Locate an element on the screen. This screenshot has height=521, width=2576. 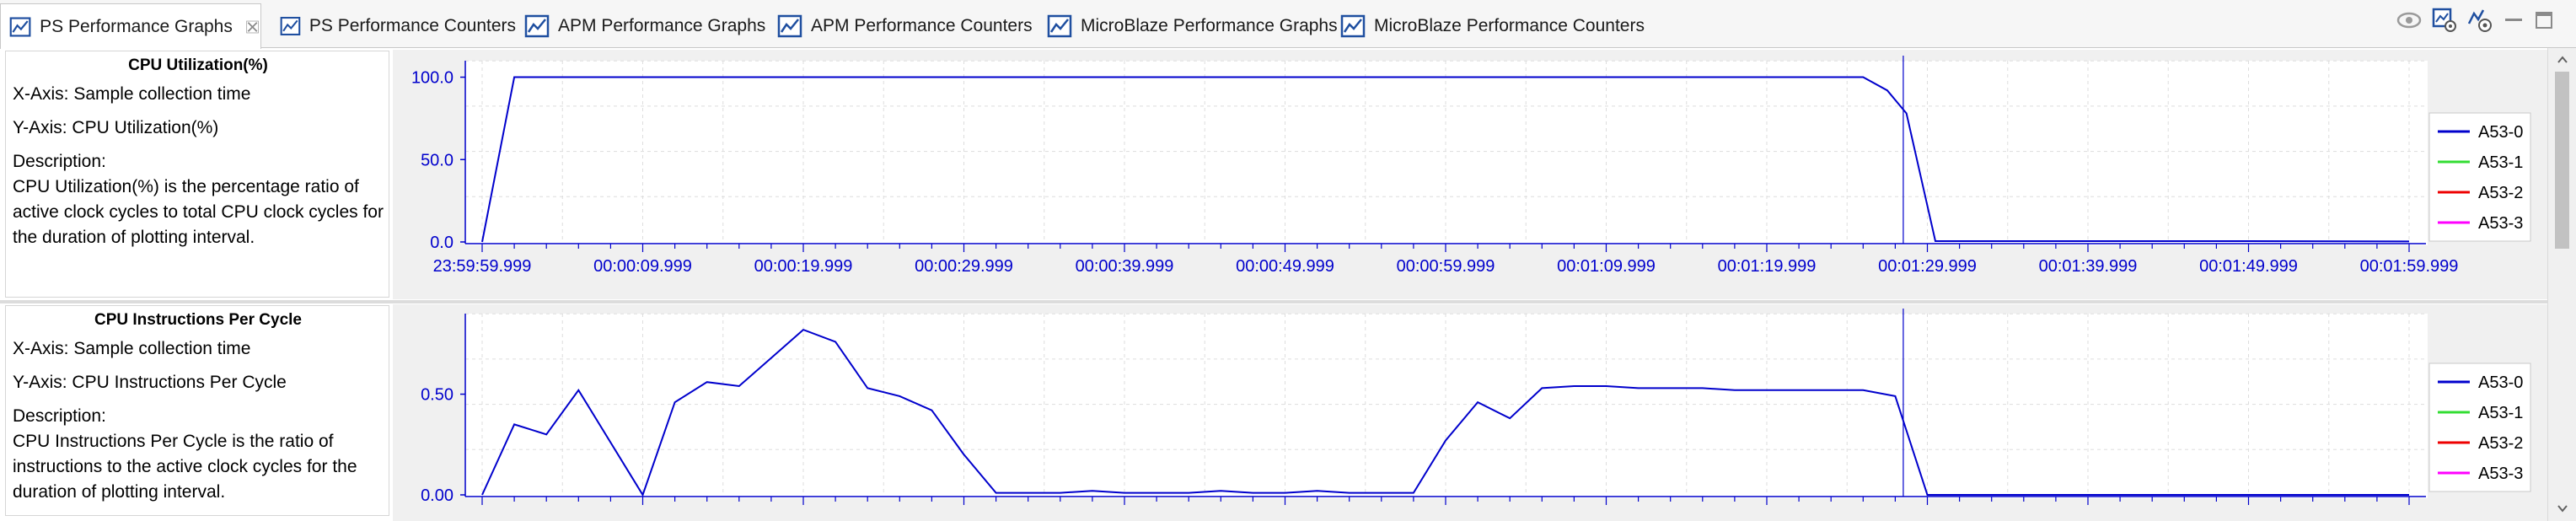
tab-ps-performance-counters: PS Performance Counters is located at coordinates (393, 26).